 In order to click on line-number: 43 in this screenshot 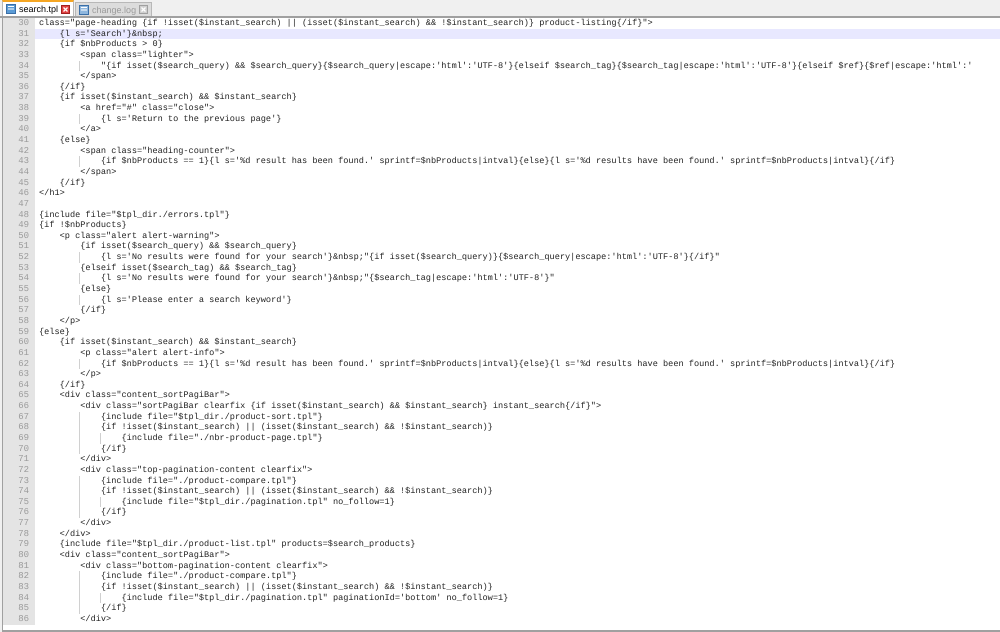, I will do `click(19, 161)`.